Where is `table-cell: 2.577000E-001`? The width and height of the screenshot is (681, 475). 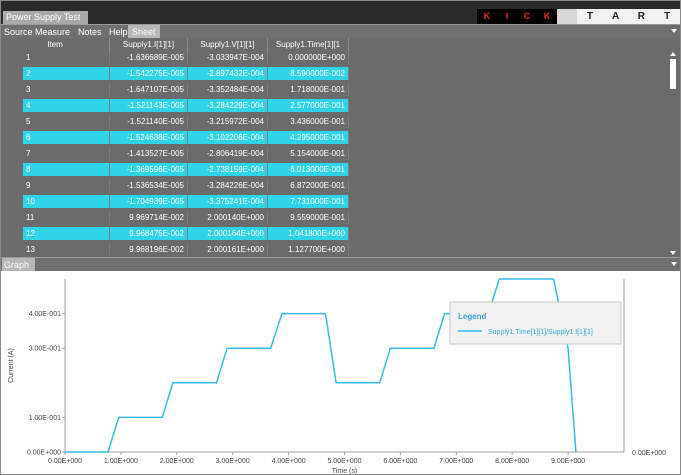 table-cell: 2.577000E-001 is located at coordinates (308, 105).